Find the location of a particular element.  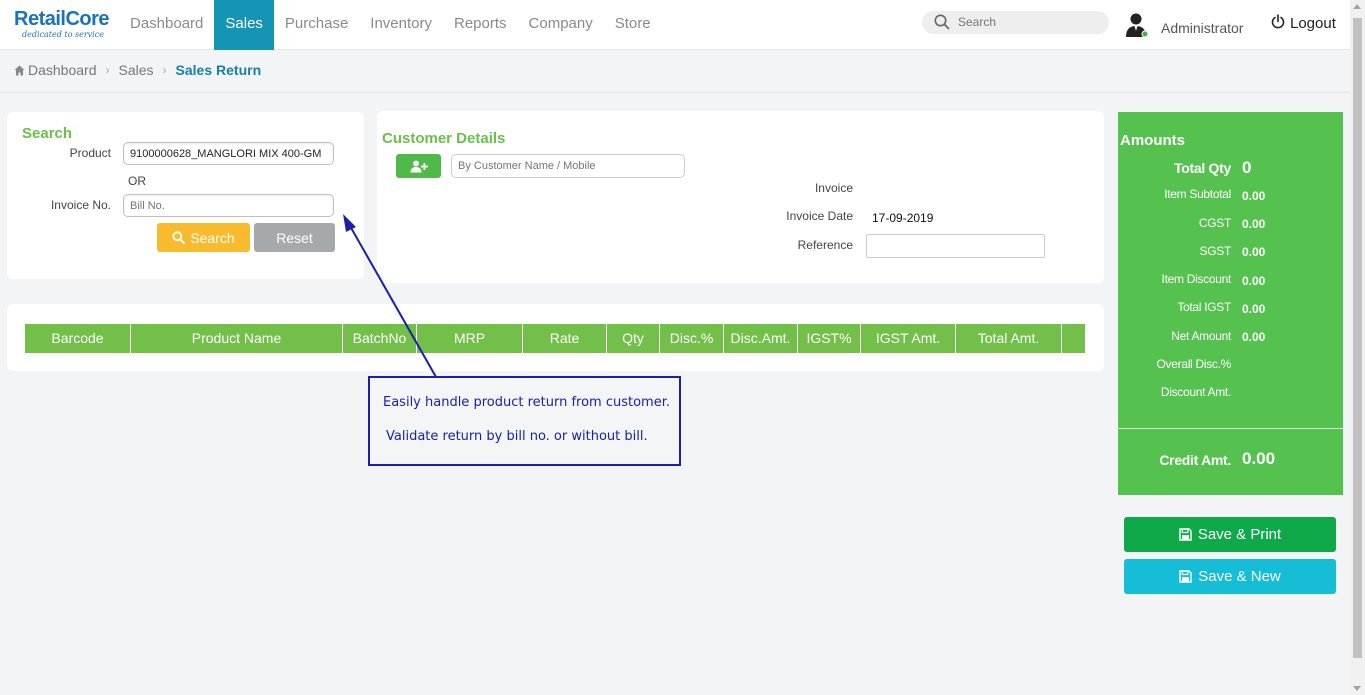

amounts-divider is located at coordinates (1230, 428).